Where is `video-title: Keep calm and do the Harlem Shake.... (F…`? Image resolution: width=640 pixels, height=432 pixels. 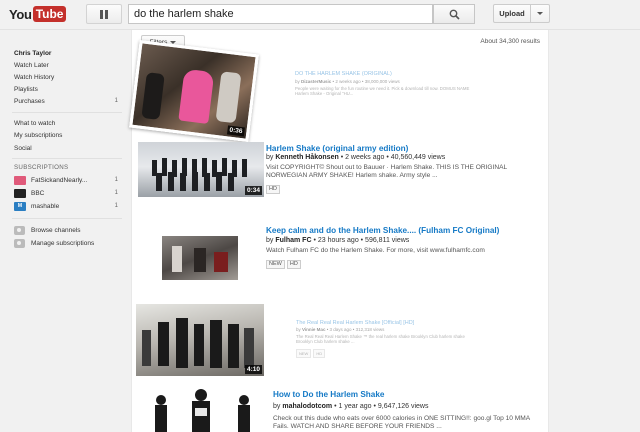
video-title: Keep calm and do the Harlem Shake.... (F… is located at coordinates (382, 230).